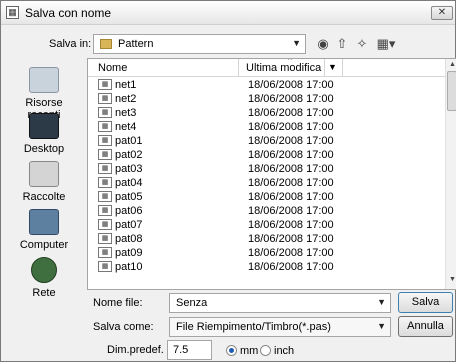 This screenshot has height=362, width=456. What do you see at coordinates (199, 44) in the screenshot?
I see `save-in-combo: Pattern ▼` at bounding box center [199, 44].